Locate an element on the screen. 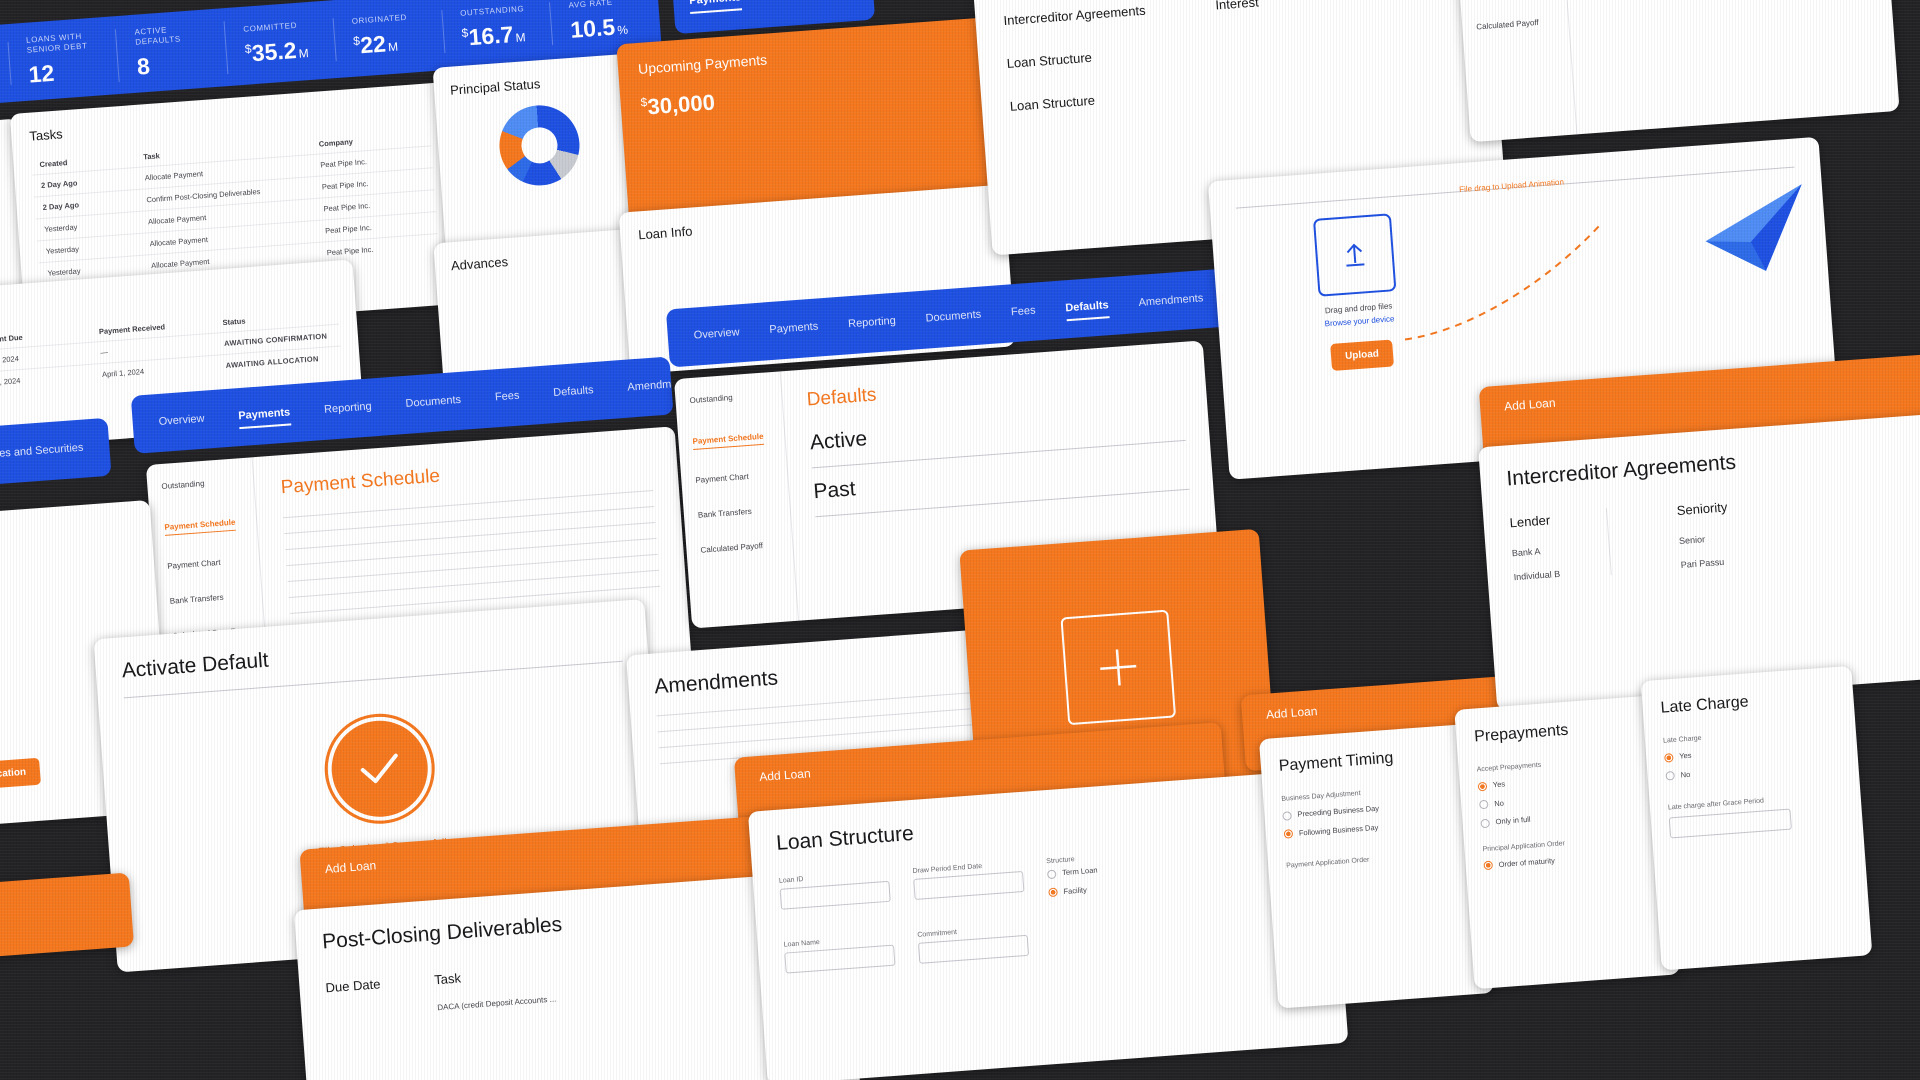 This screenshot has width=1920, height=1080. group-label: Payment Application Order is located at coordinates (1328, 863).